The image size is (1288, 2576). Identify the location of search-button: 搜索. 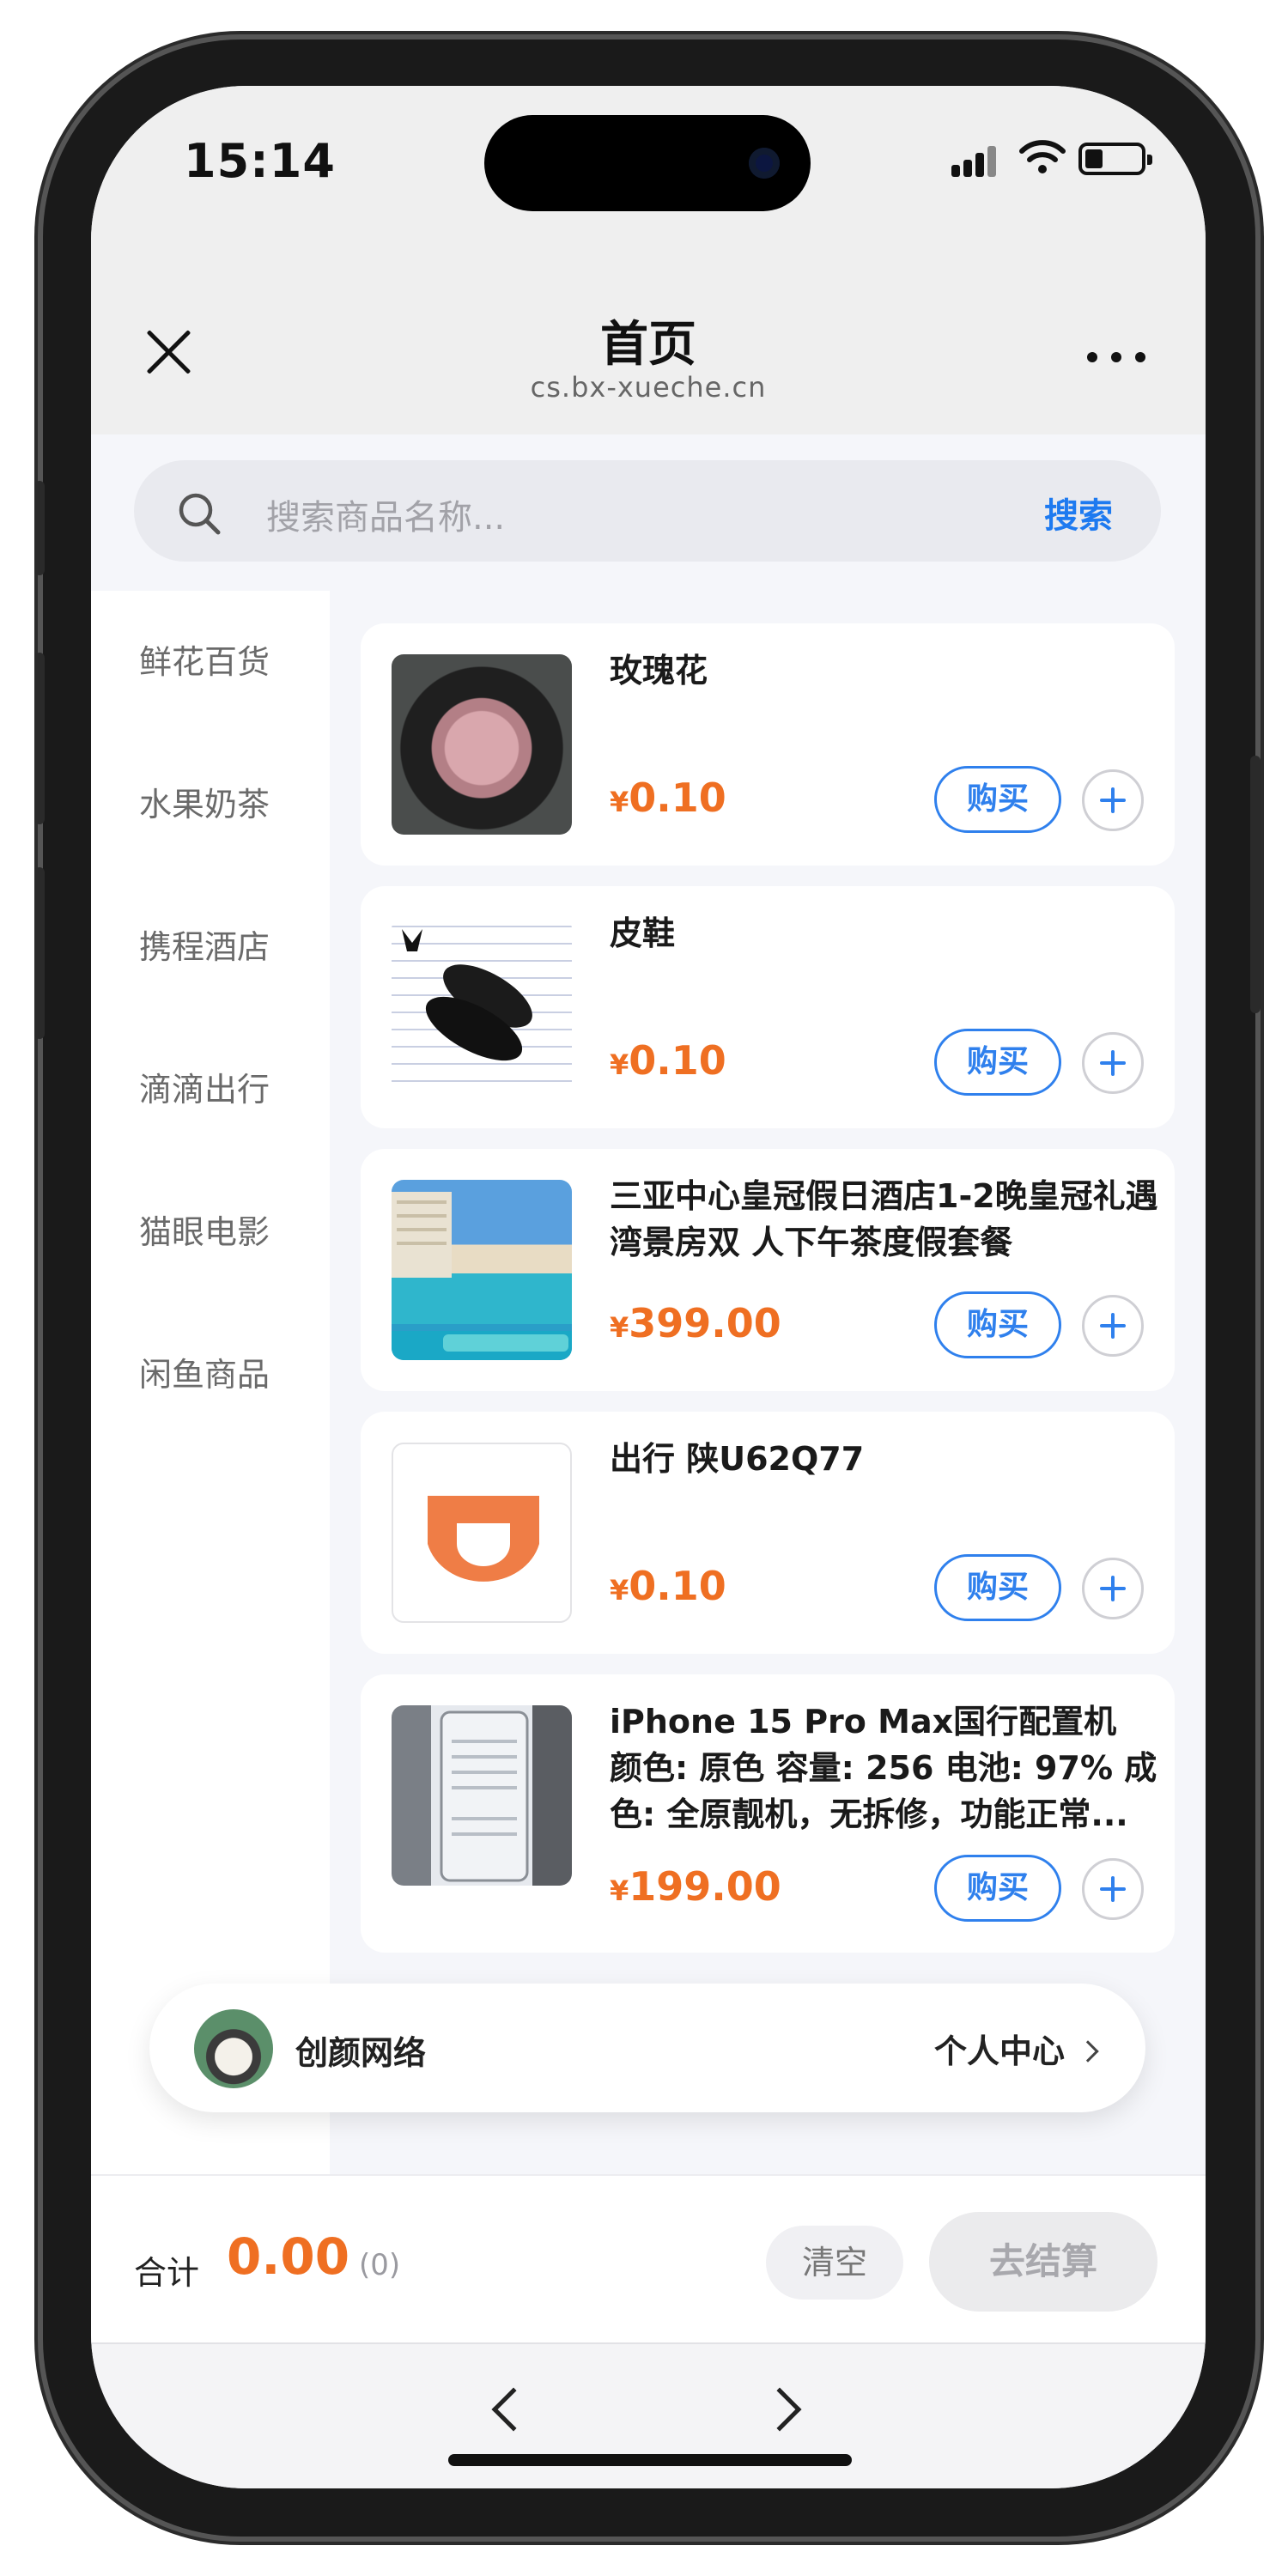
(1078, 513).